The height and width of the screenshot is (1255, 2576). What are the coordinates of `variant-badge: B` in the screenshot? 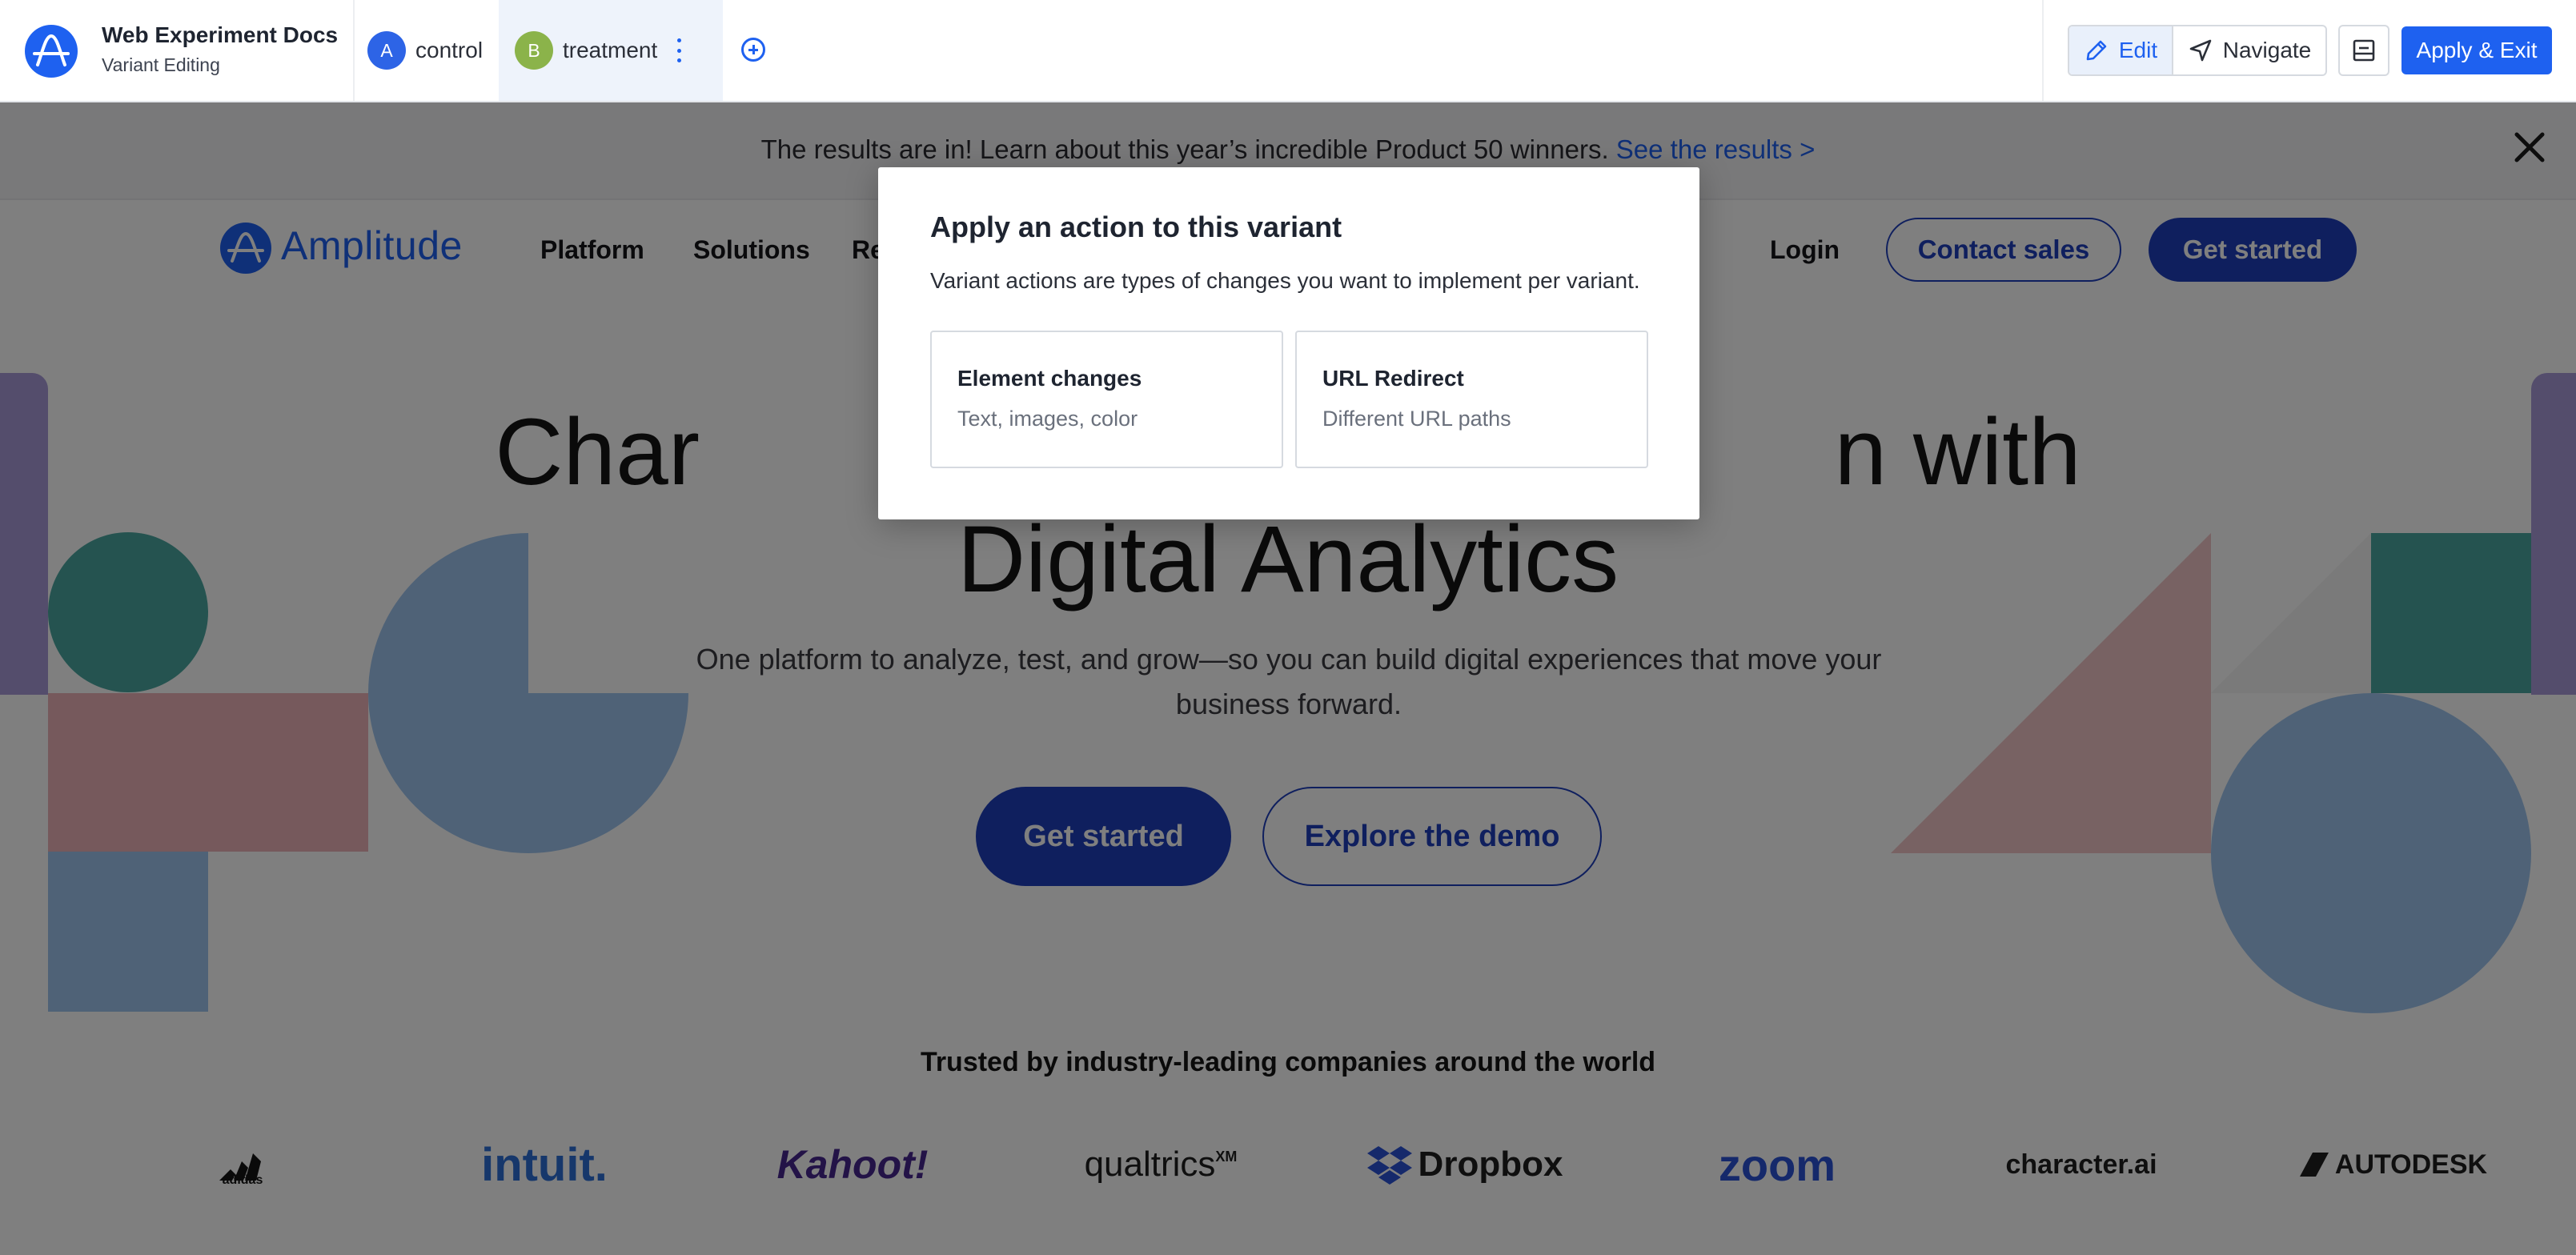 It's located at (534, 50).